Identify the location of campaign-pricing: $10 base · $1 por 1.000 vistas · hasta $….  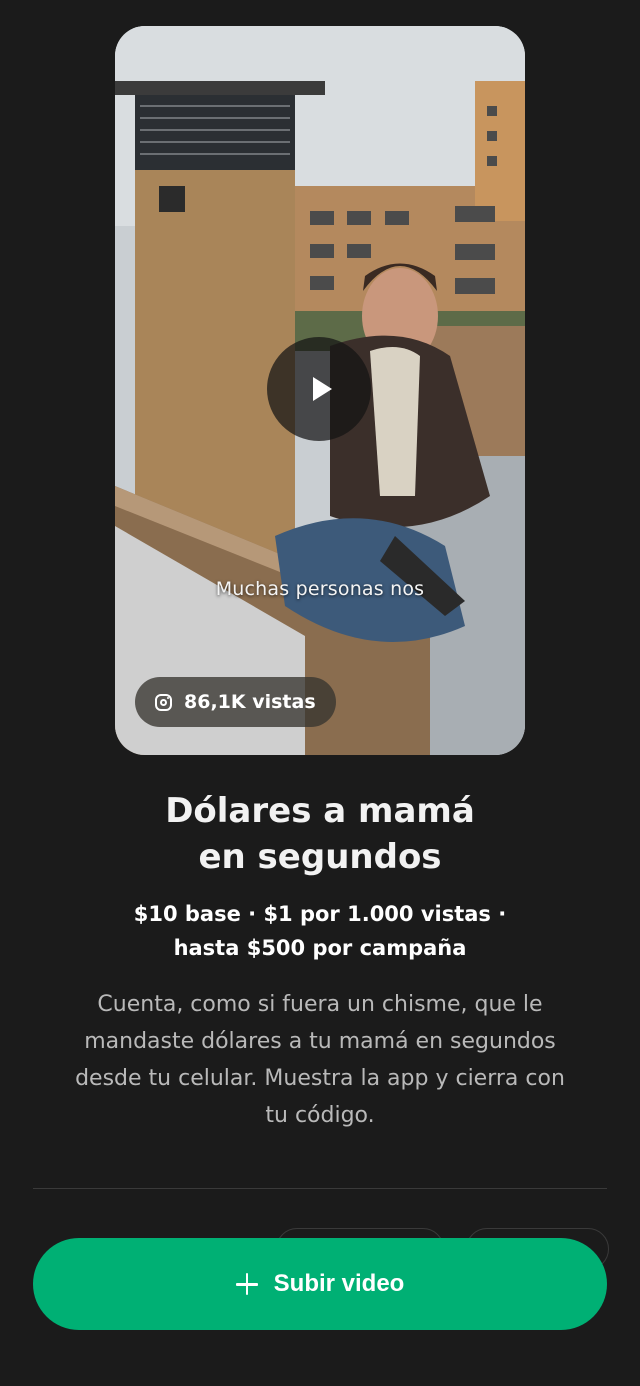
(320, 931).